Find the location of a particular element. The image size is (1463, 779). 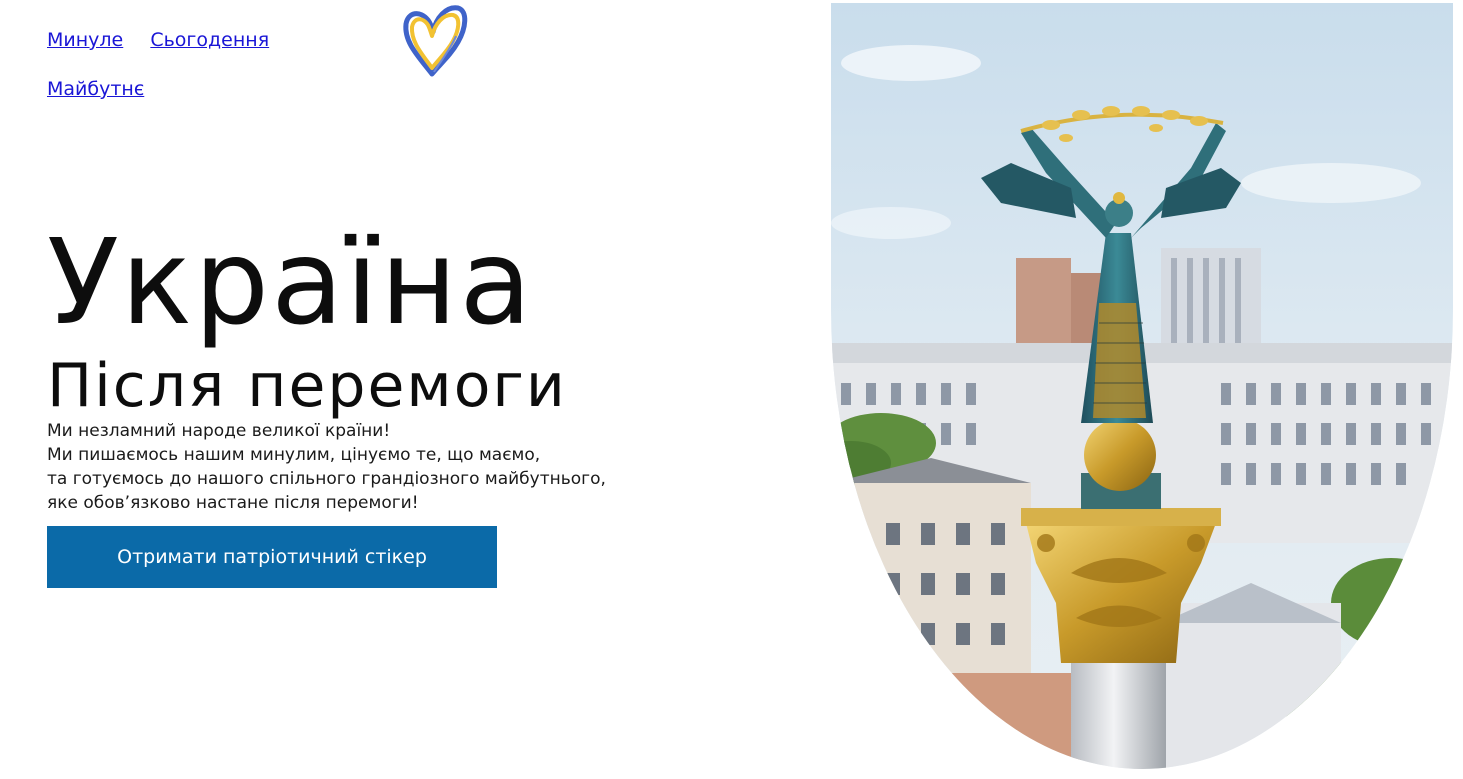

hero-paragraph-line: Ми незламний народе великої країни! is located at coordinates (219, 431).